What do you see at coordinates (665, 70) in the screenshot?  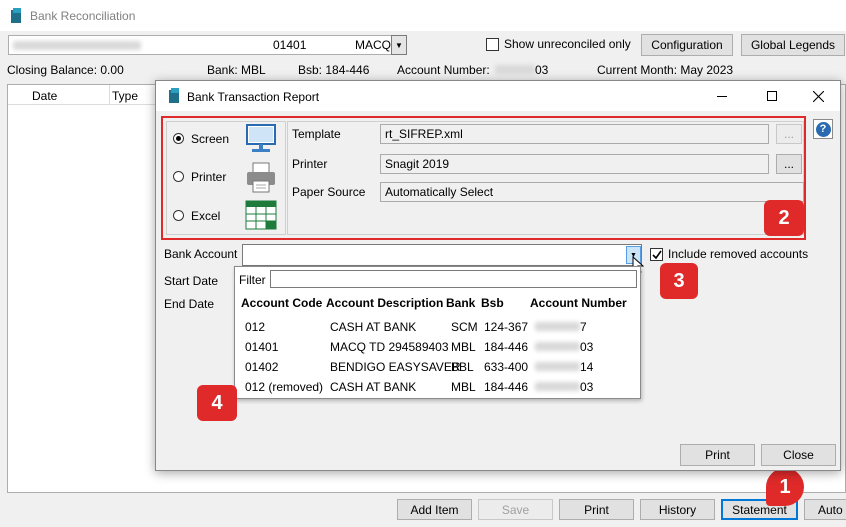 I see `current-month: Current Month: May 2023` at bounding box center [665, 70].